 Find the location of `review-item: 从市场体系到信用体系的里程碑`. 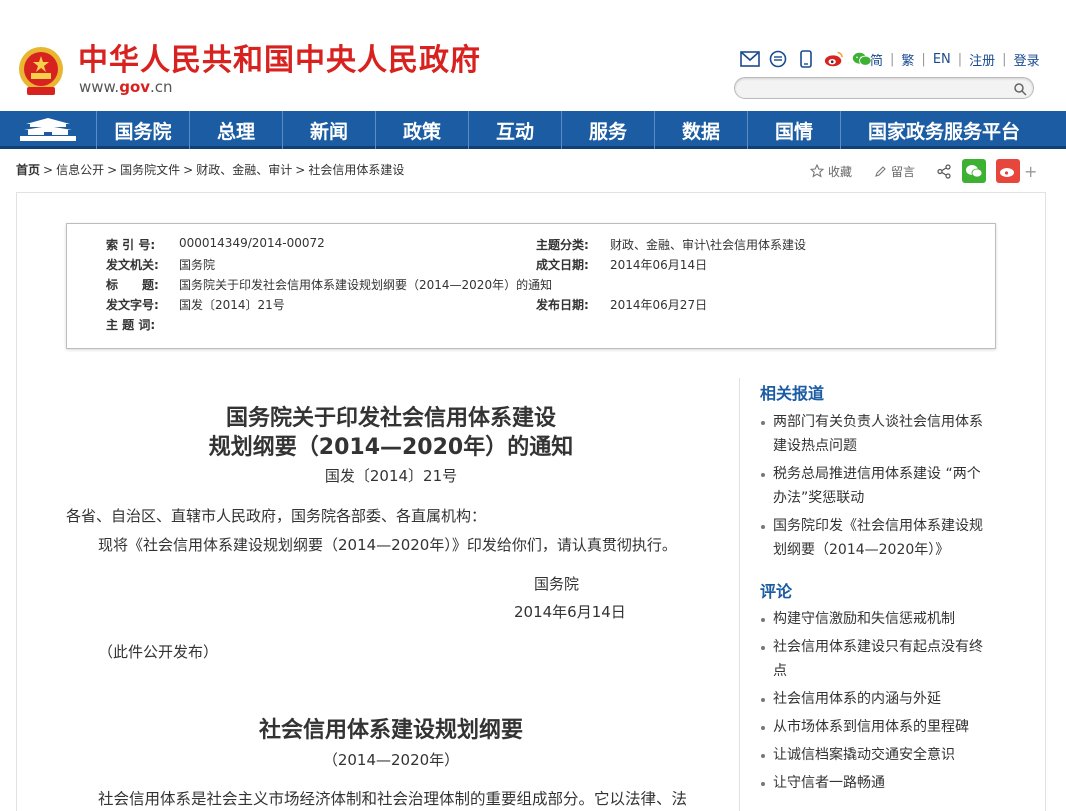

review-item: 从市场体系到信用体系的里程碑 is located at coordinates (880, 727).